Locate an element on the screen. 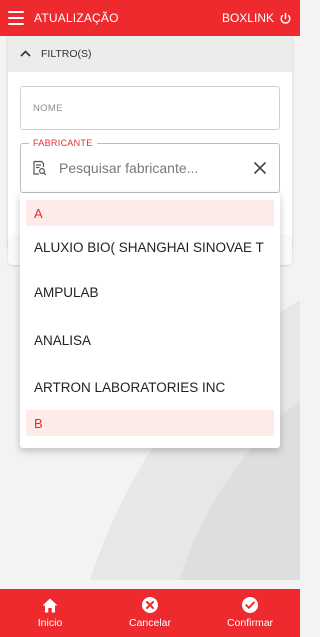  list-item: ARTRON LABORATORIES INC is located at coordinates (150, 387).